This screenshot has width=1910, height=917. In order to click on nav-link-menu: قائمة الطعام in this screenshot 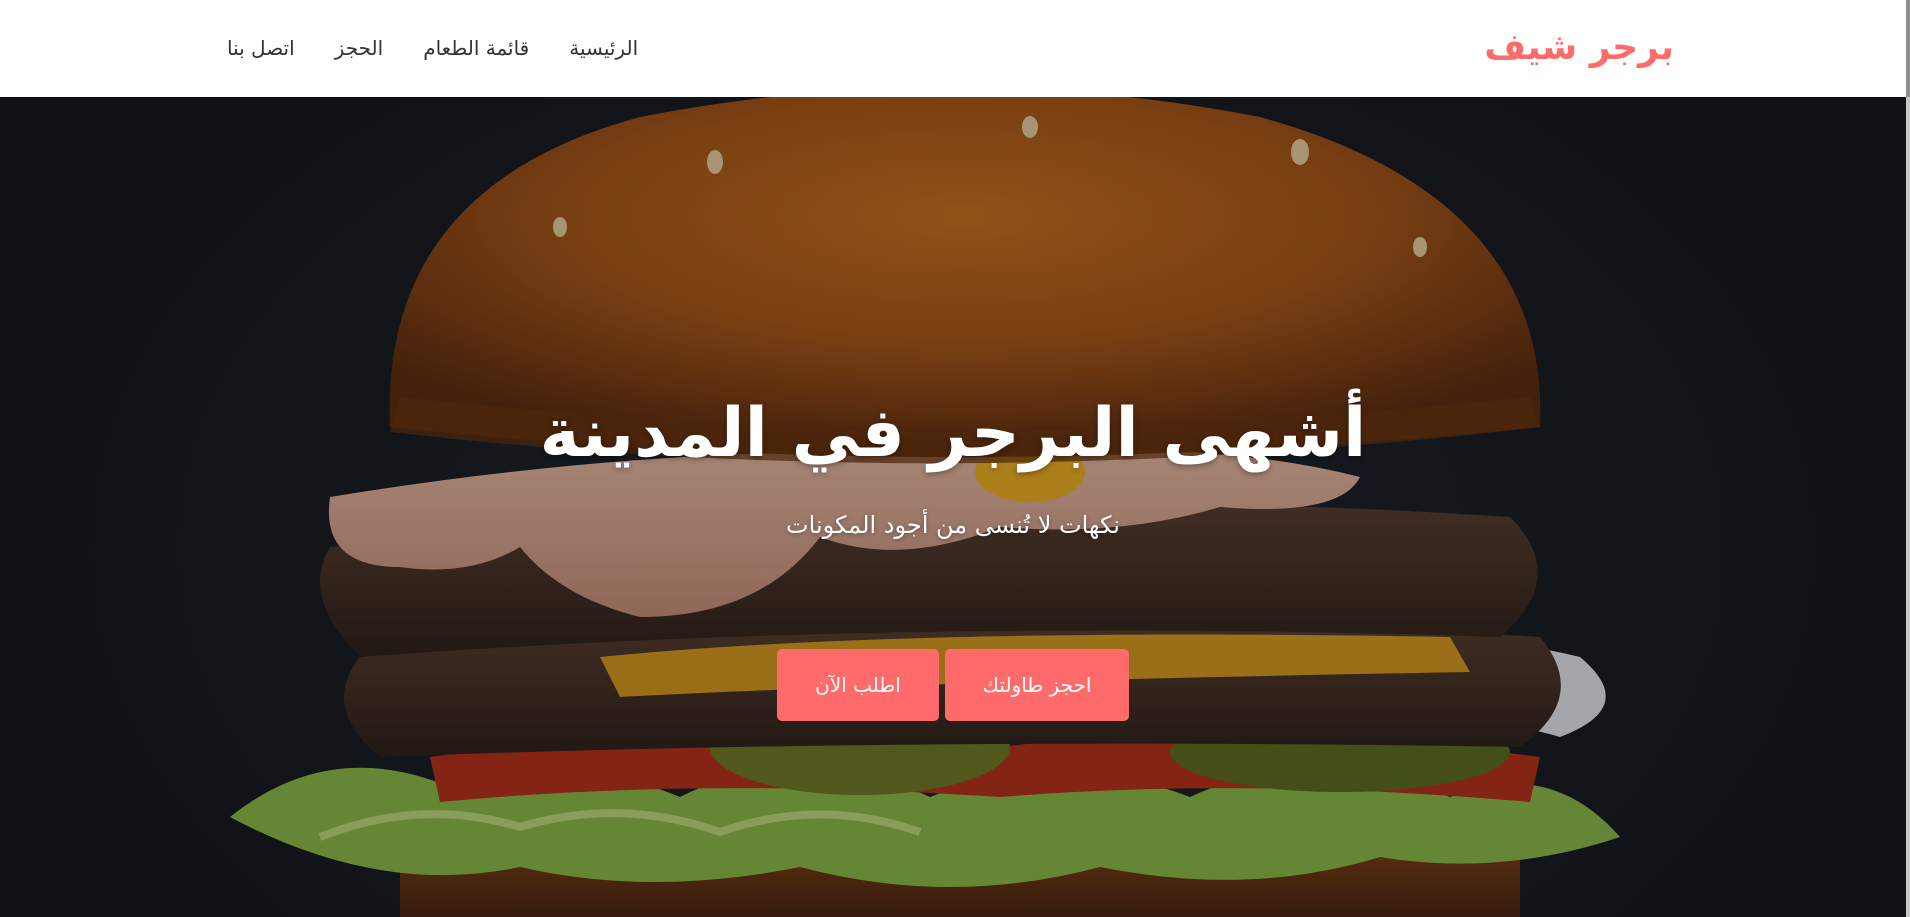, I will do `click(476, 48)`.